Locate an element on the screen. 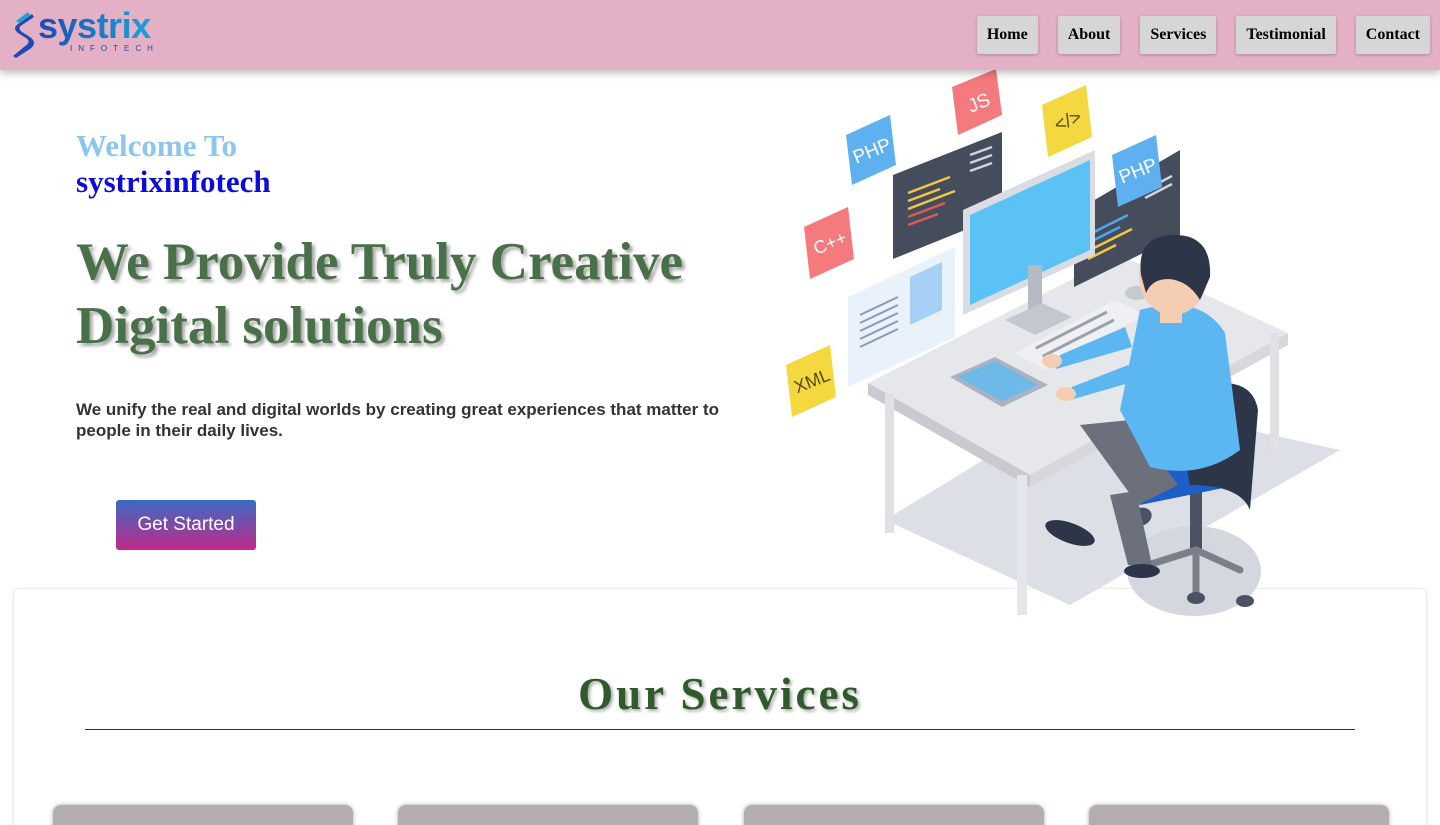 This screenshot has height=825, width=1440. logo-subtext: INFOTECH is located at coordinates (114, 48).